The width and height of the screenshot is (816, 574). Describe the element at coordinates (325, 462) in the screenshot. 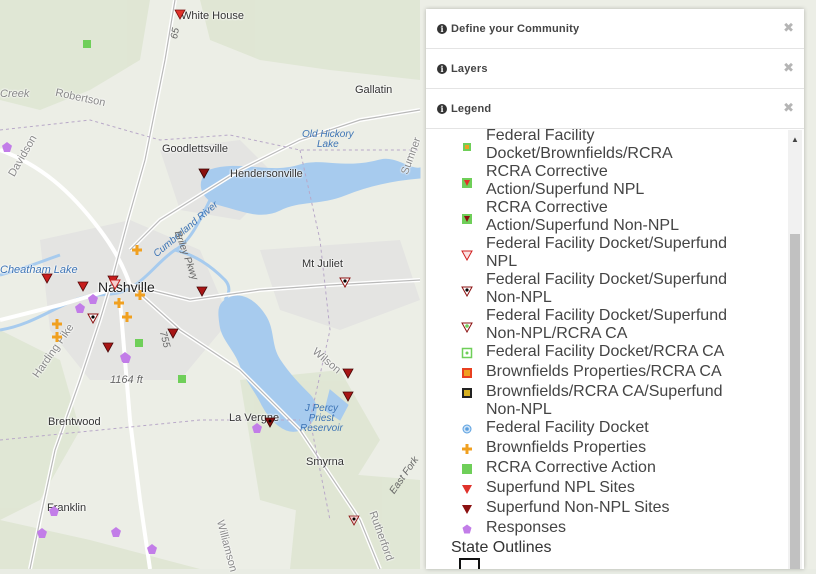

I see `place-label-smyrna: Smyrna` at that location.